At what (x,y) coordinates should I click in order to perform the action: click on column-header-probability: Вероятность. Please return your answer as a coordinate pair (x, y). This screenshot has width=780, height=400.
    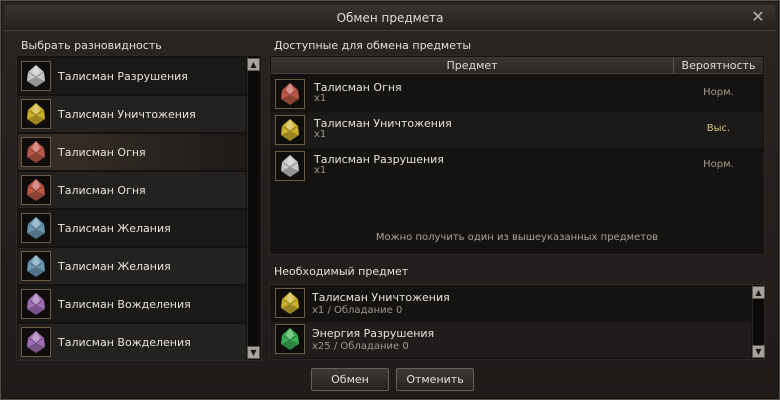
    Looking at the image, I should click on (718, 65).